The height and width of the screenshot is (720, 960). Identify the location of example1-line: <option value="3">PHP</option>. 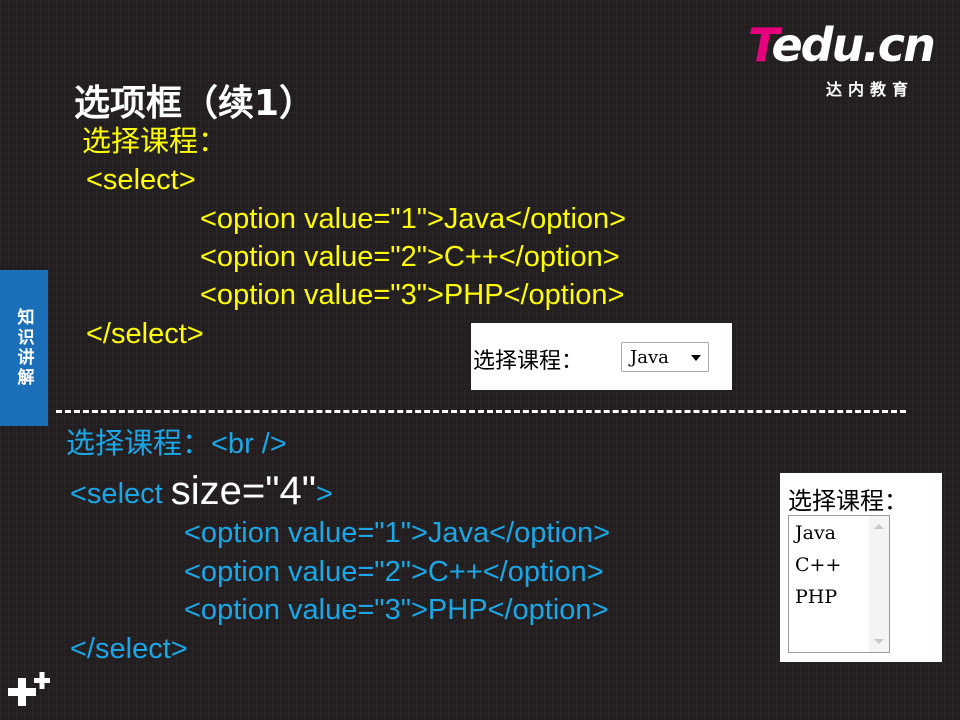
(412, 295).